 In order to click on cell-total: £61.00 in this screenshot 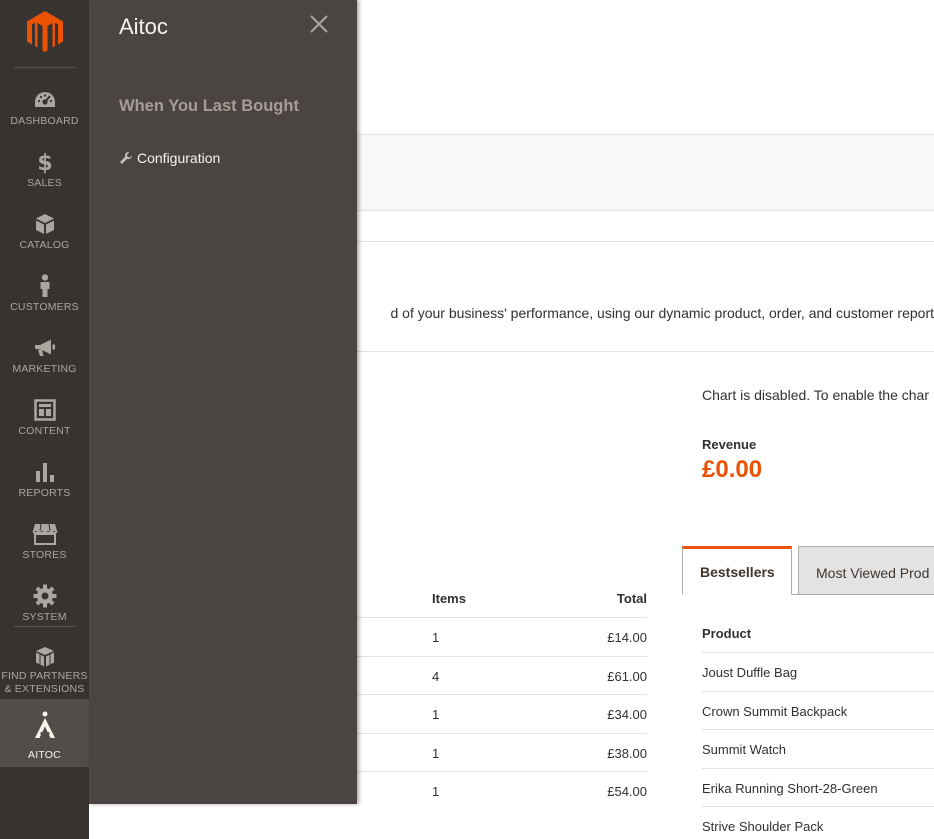, I will do `click(627, 676)`.